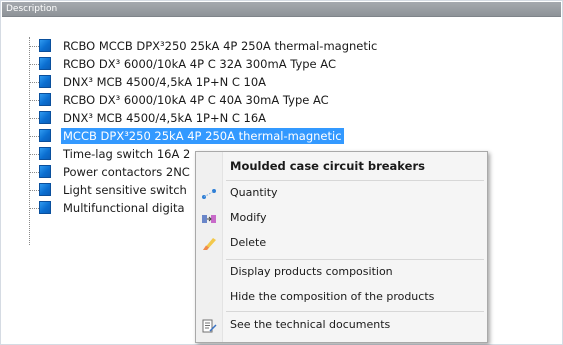 Image resolution: width=563 pixels, height=345 pixels. What do you see at coordinates (281, 9) in the screenshot?
I see `description-column-header: Description` at bounding box center [281, 9].